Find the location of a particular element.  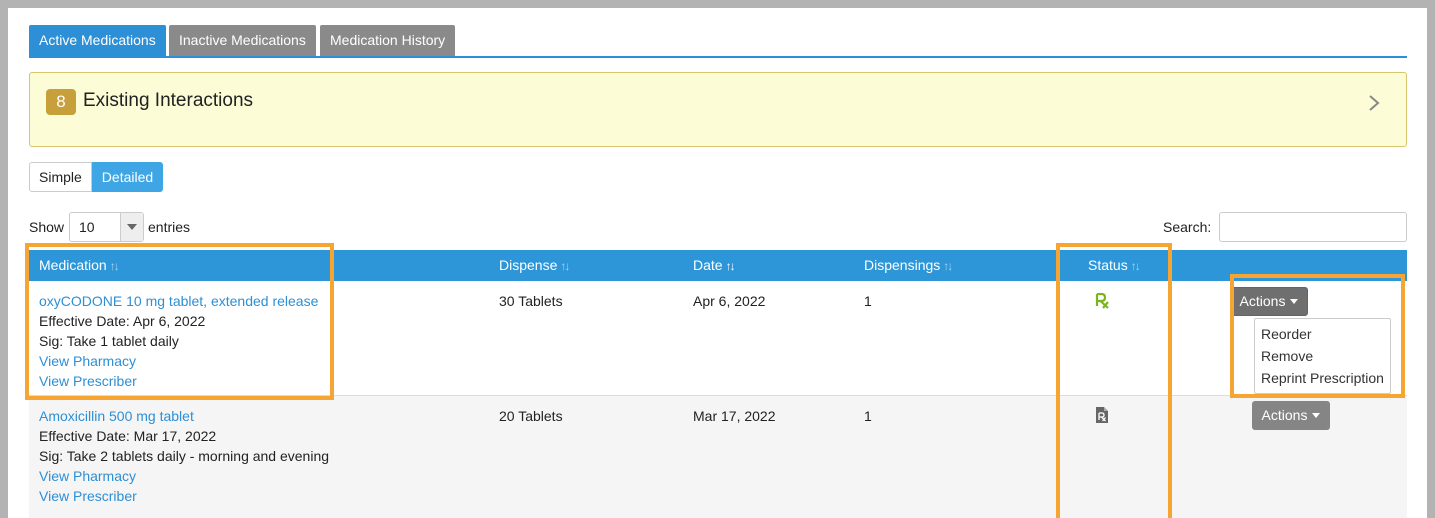

medication-name-link: Amoxicillin 500 mg tablet is located at coordinates (116, 416).